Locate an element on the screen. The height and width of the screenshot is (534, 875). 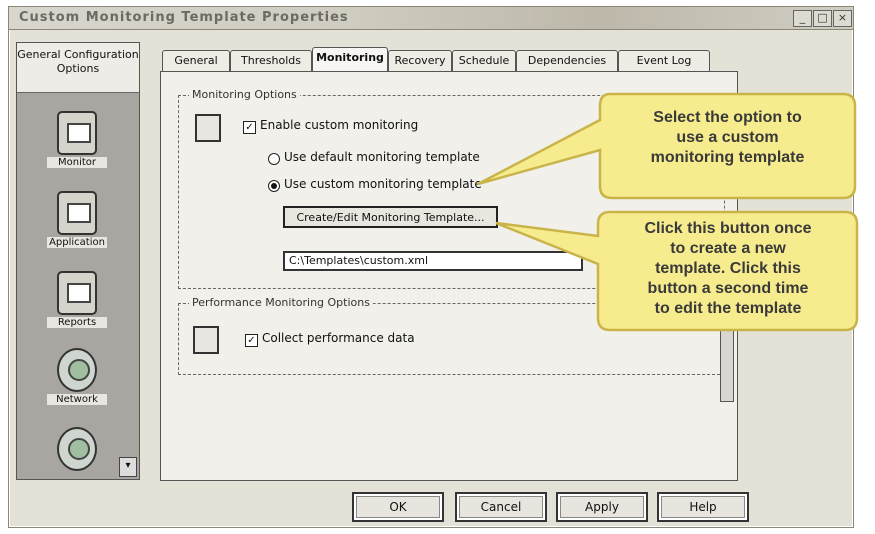
callout-line: to edit the template is located at coordinates (728, 308).